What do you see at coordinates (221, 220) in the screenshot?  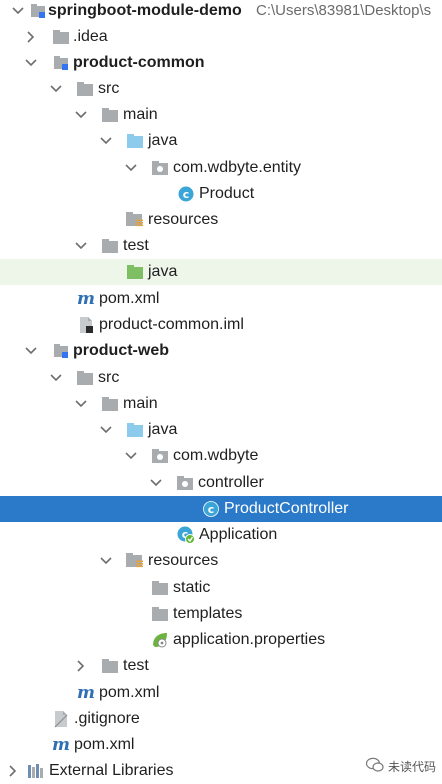 I see `tree-row-resources: resources` at bounding box center [221, 220].